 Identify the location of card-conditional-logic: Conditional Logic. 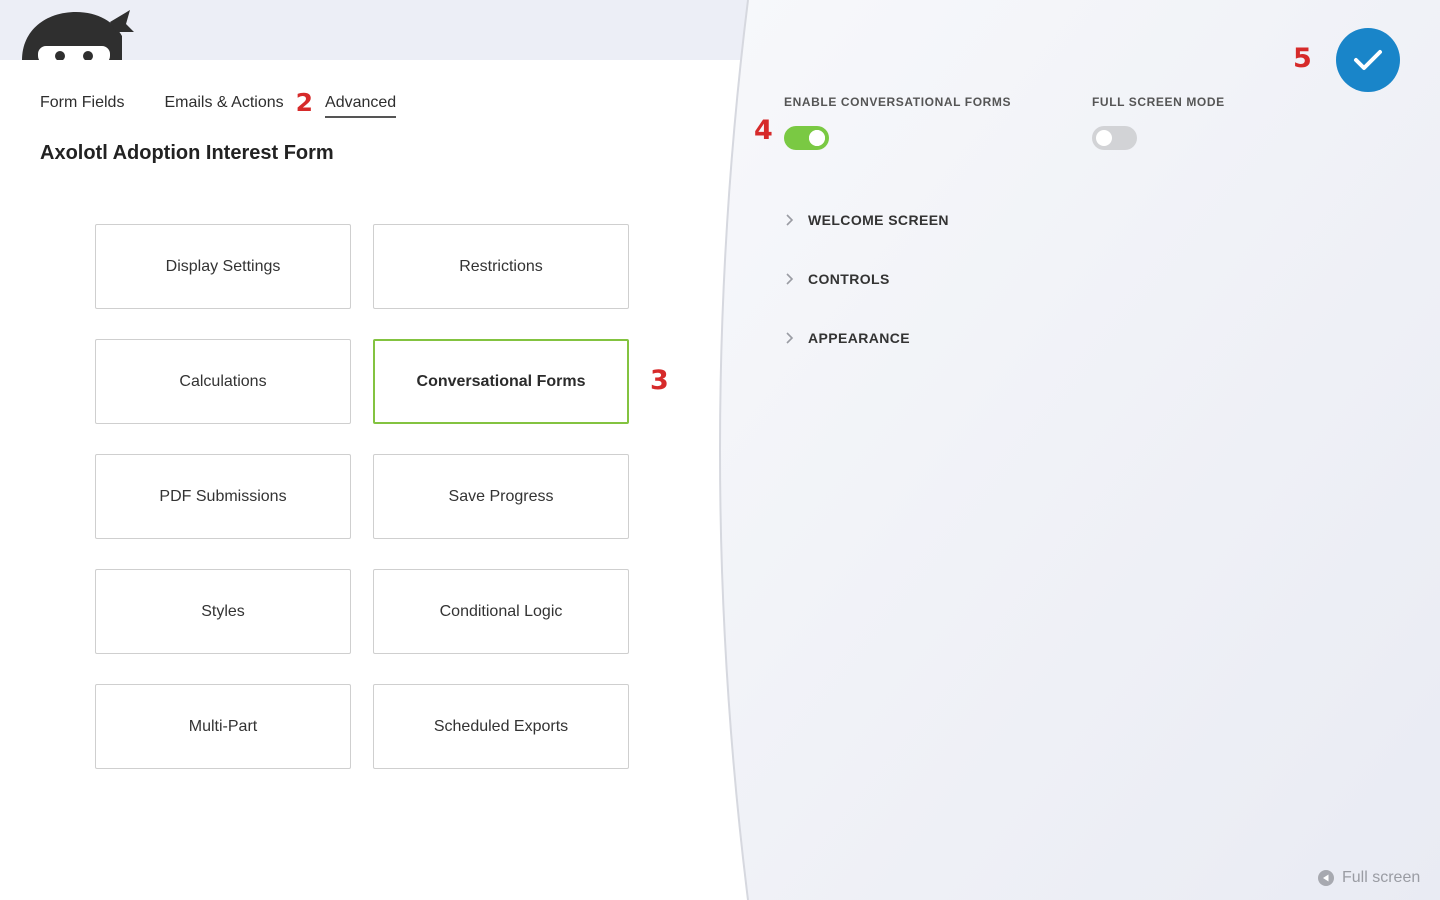
(501, 611).